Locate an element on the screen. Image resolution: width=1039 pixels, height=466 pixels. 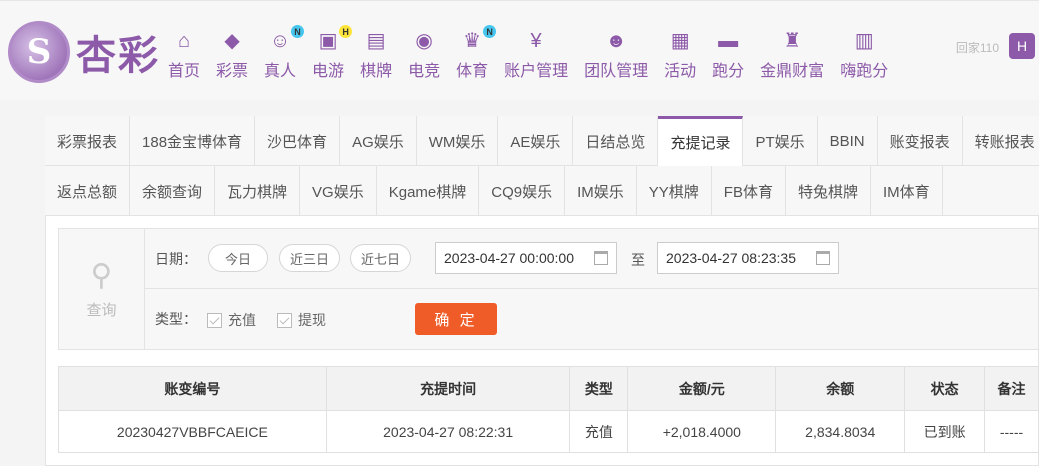
report-tab: 日结总览 is located at coordinates (616, 141).